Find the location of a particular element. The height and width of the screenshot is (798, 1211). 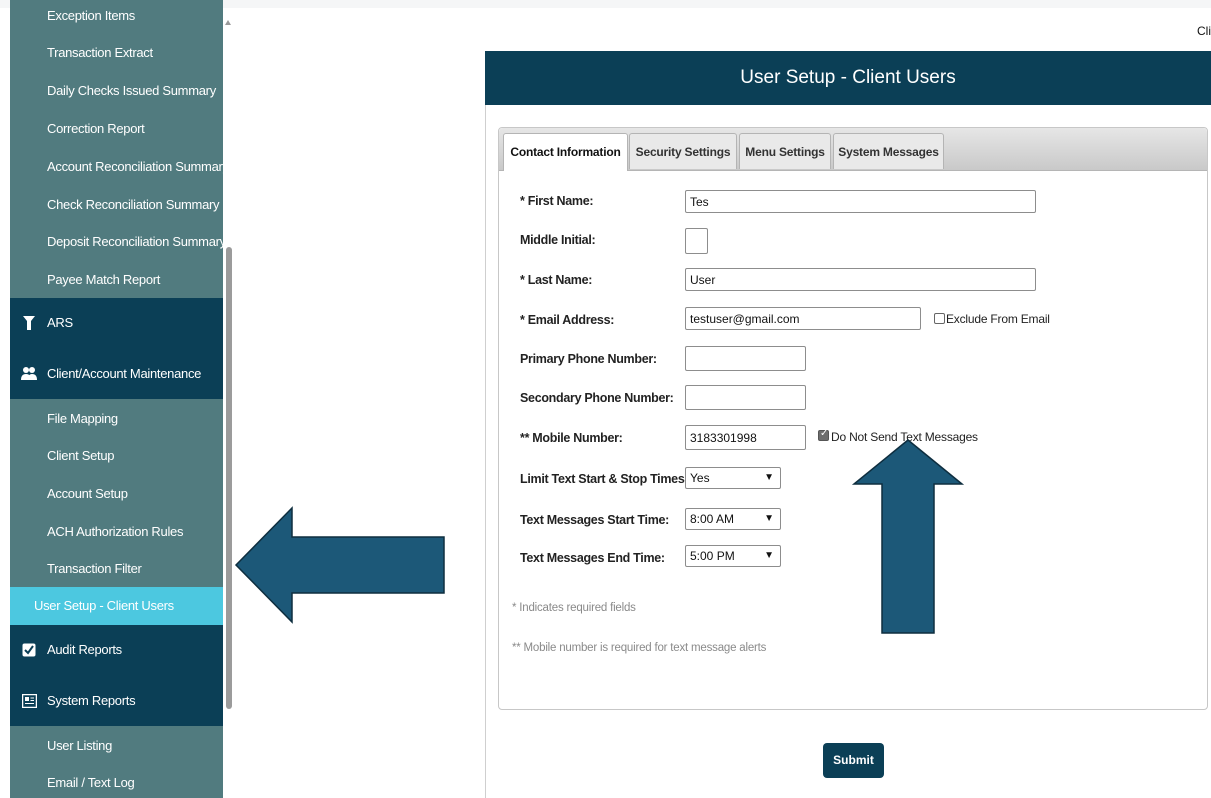

up-pointing-arrow is located at coordinates (908, 536).